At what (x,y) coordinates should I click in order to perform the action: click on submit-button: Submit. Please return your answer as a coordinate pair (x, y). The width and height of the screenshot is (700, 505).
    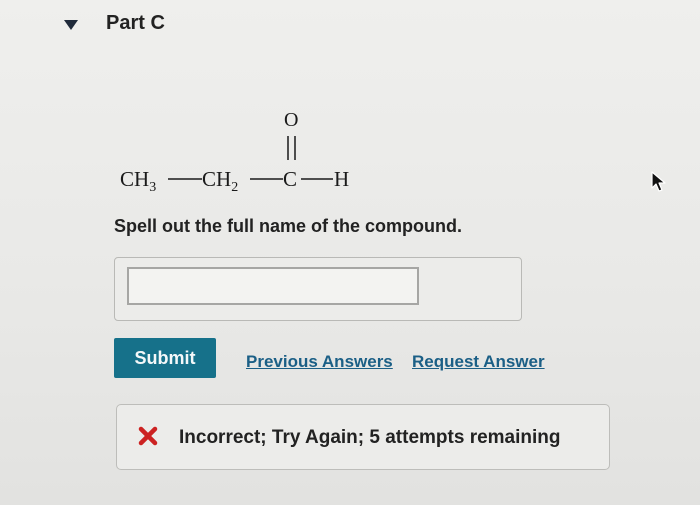
    Looking at the image, I should click on (165, 358).